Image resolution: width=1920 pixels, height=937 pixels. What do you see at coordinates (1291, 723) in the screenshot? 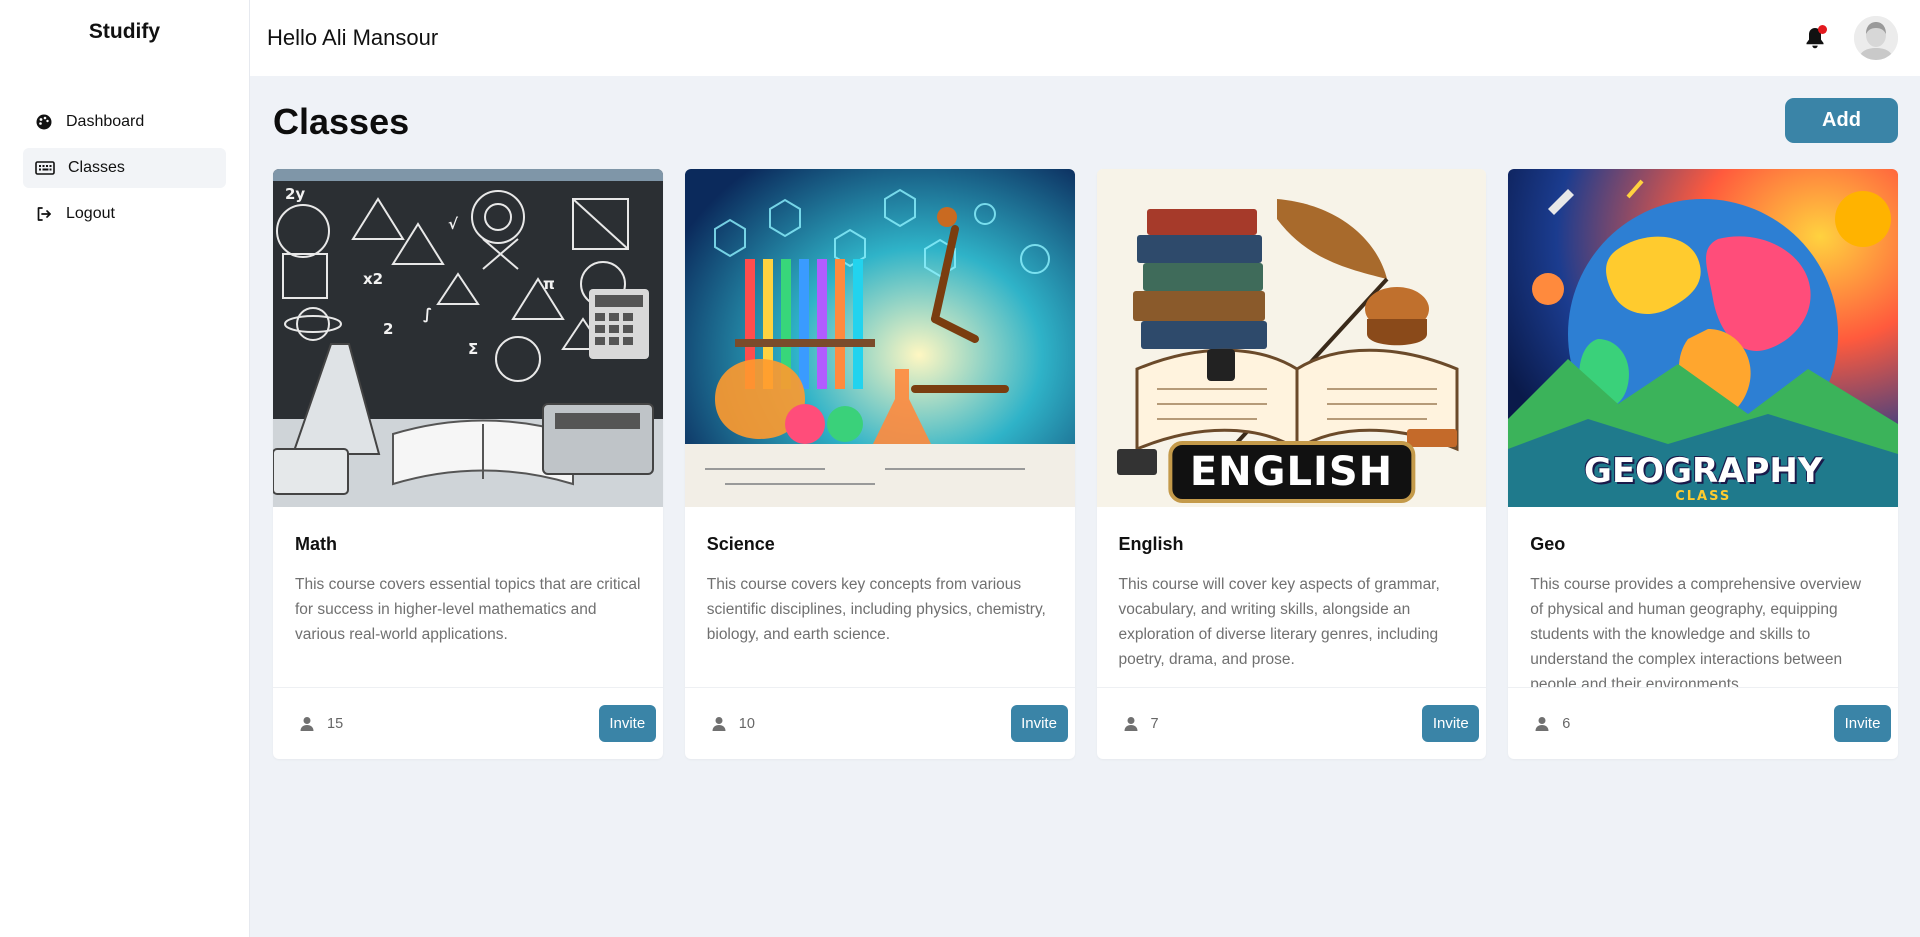
I see `card-footer: 7 Invite` at bounding box center [1291, 723].